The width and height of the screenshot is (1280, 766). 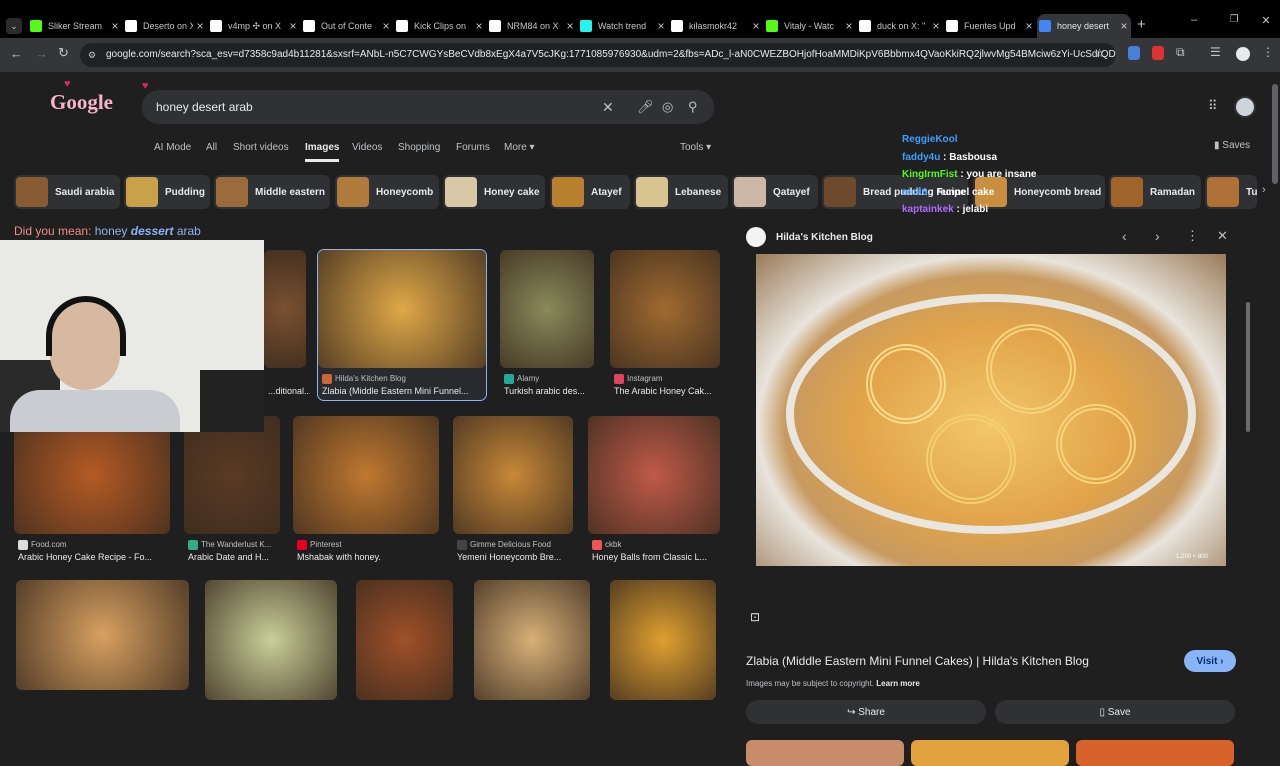 What do you see at coordinates (1222, 236) in the screenshot?
I see `close-panel-icon: ✕` at bounding box center [1222, 236].